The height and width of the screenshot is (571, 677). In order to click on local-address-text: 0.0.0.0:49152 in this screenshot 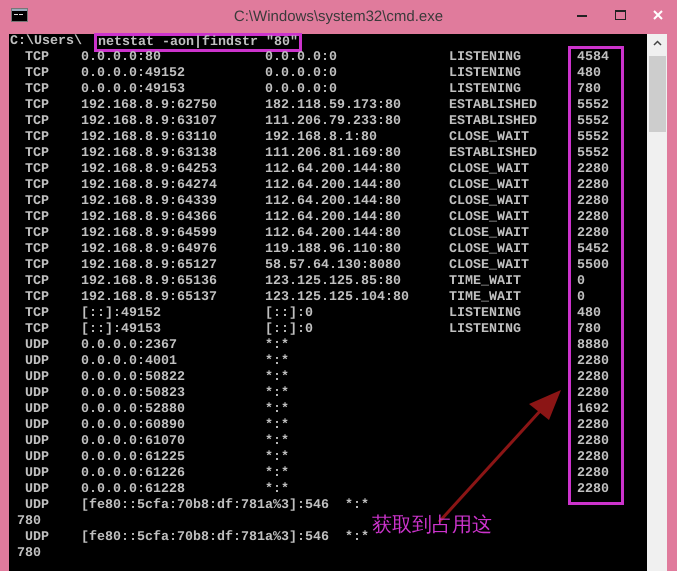, I will do `click(133, 74)`.